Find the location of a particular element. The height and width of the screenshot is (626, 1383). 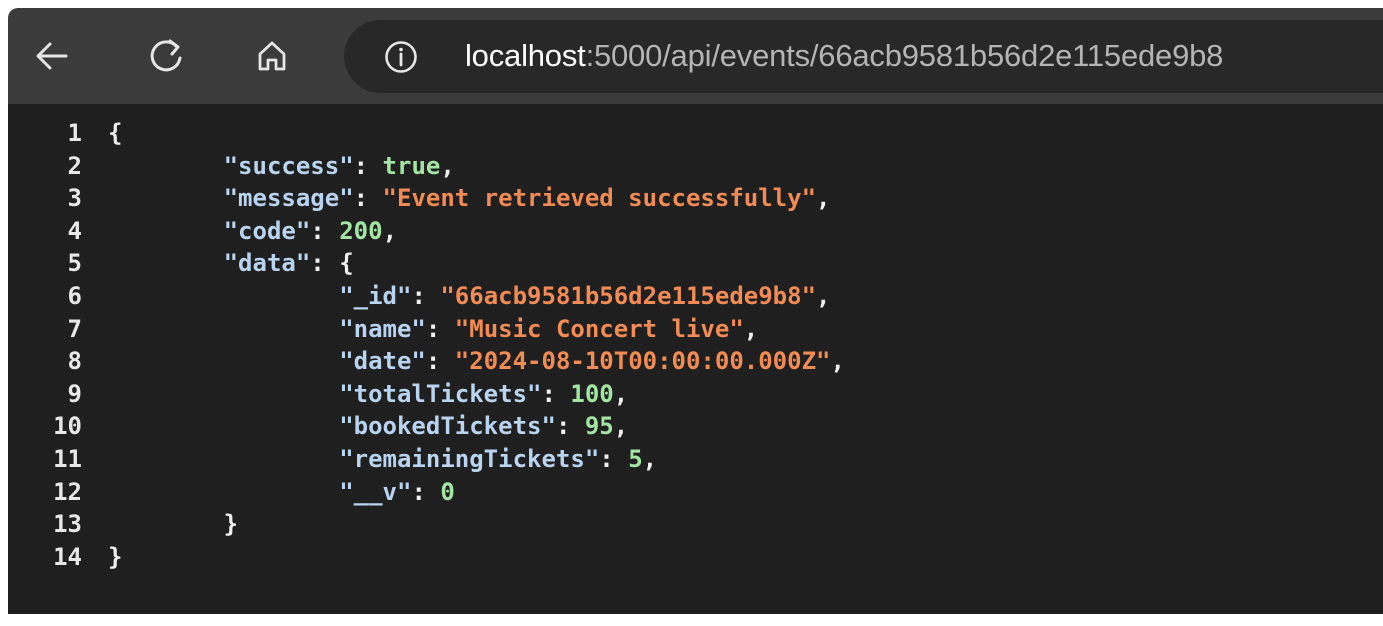

code-line: 8 "date": "2024-08-10T00:00:00.000Z", is located at coordinates (426, 361).